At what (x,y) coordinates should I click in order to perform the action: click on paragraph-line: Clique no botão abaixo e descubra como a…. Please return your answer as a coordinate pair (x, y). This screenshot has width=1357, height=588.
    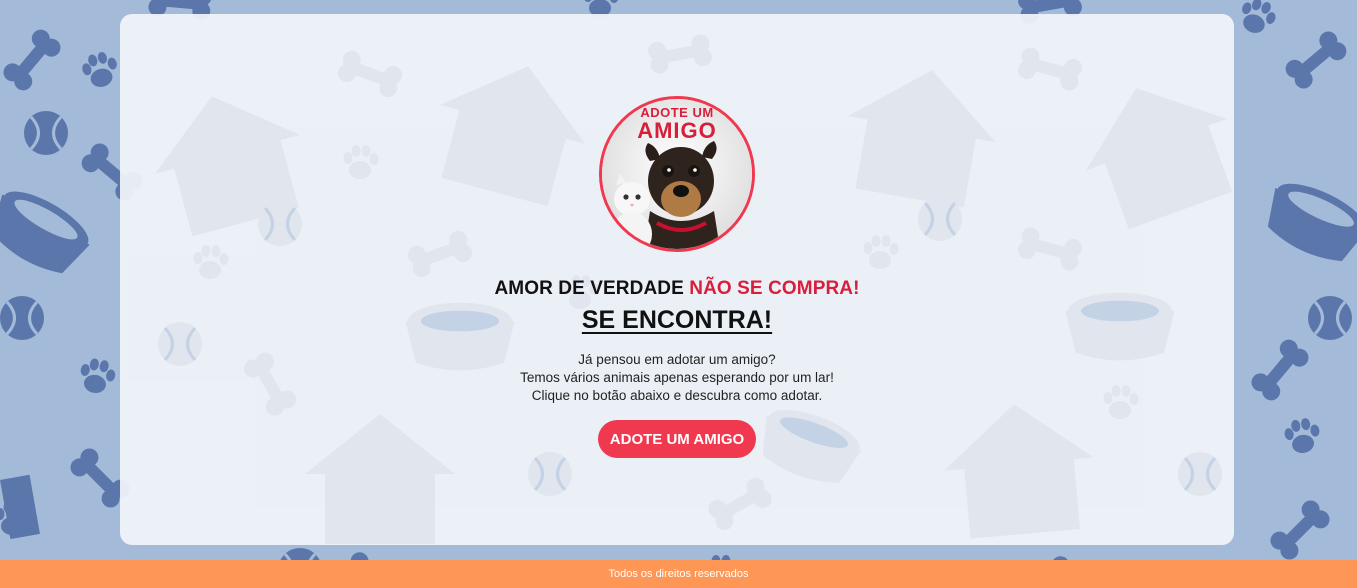
    Looking at the image, I should click on (677, 395).